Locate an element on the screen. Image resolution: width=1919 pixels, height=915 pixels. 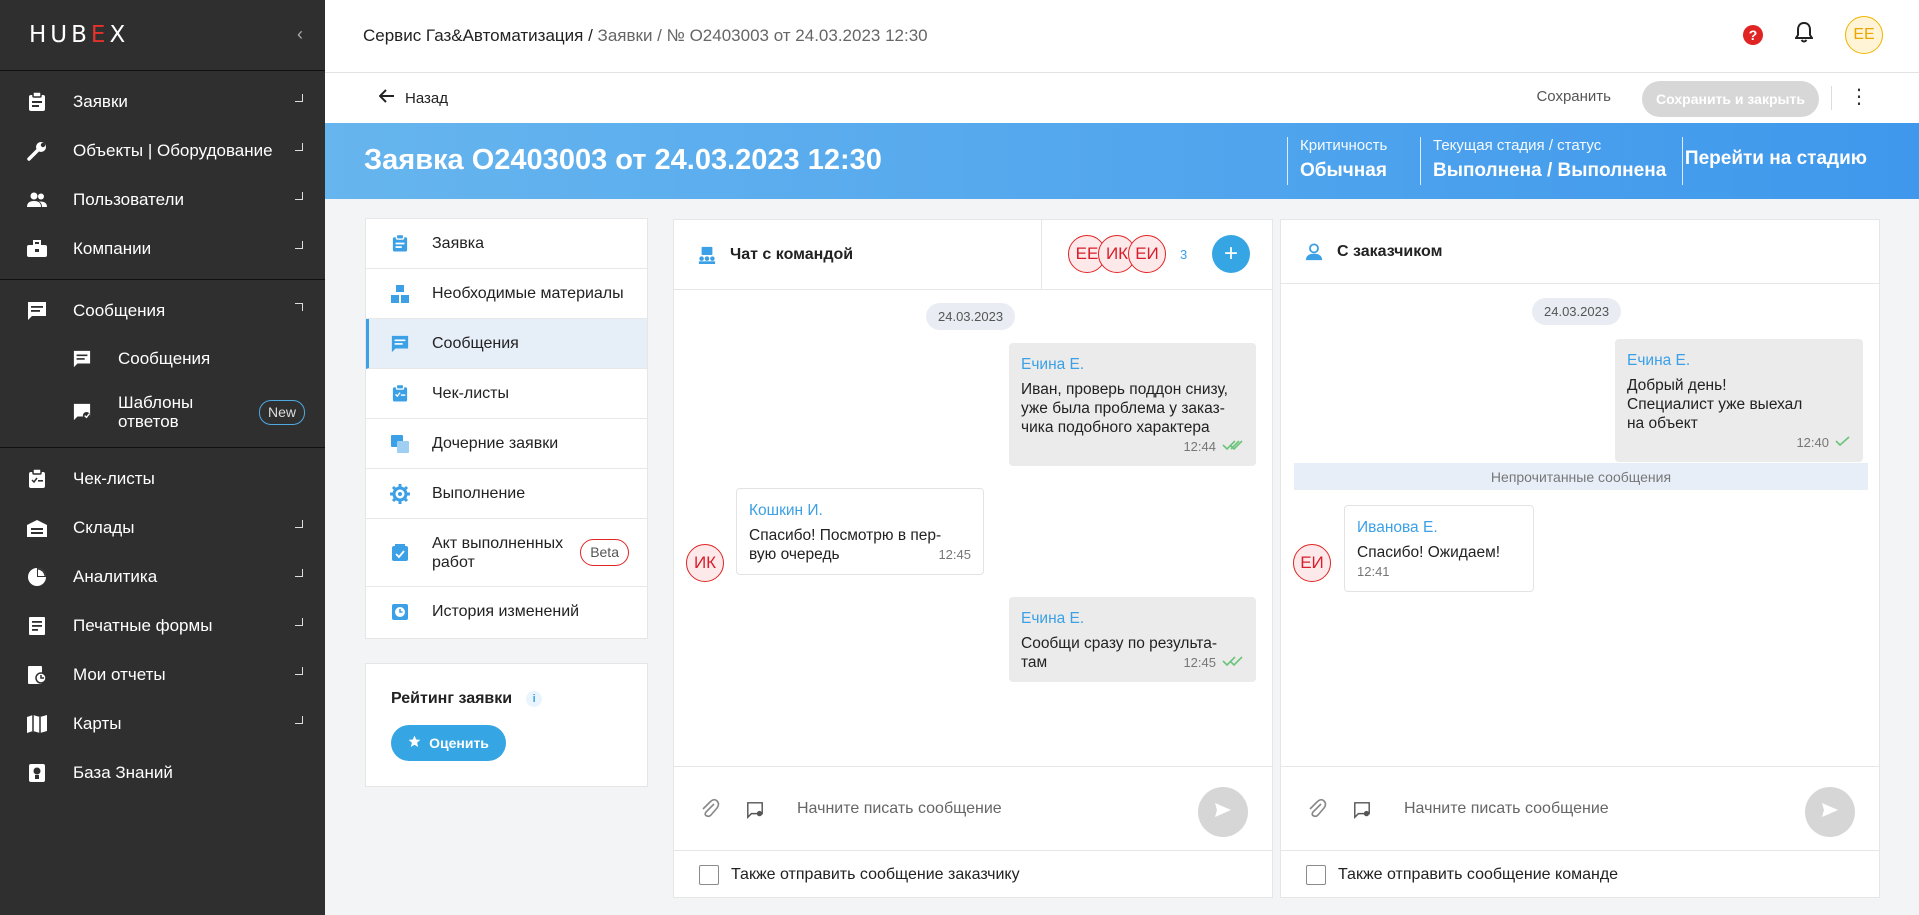
unread-separator: Непрочитанные сообщения is located at coordinates (1581, 476).